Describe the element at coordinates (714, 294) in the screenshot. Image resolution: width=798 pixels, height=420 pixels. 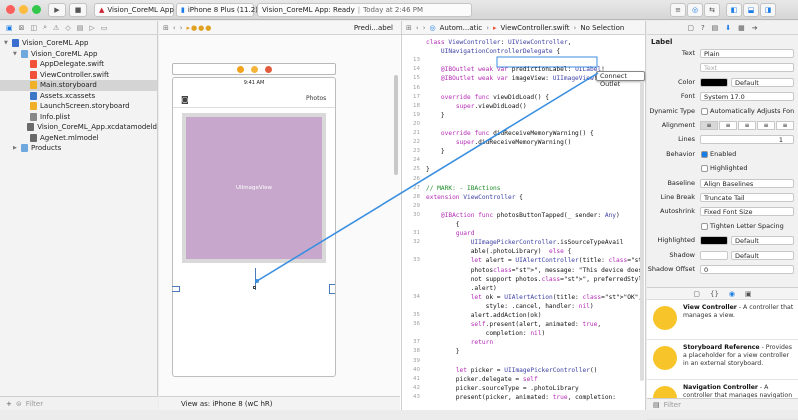
I see `braces-icon: {}` at that location.